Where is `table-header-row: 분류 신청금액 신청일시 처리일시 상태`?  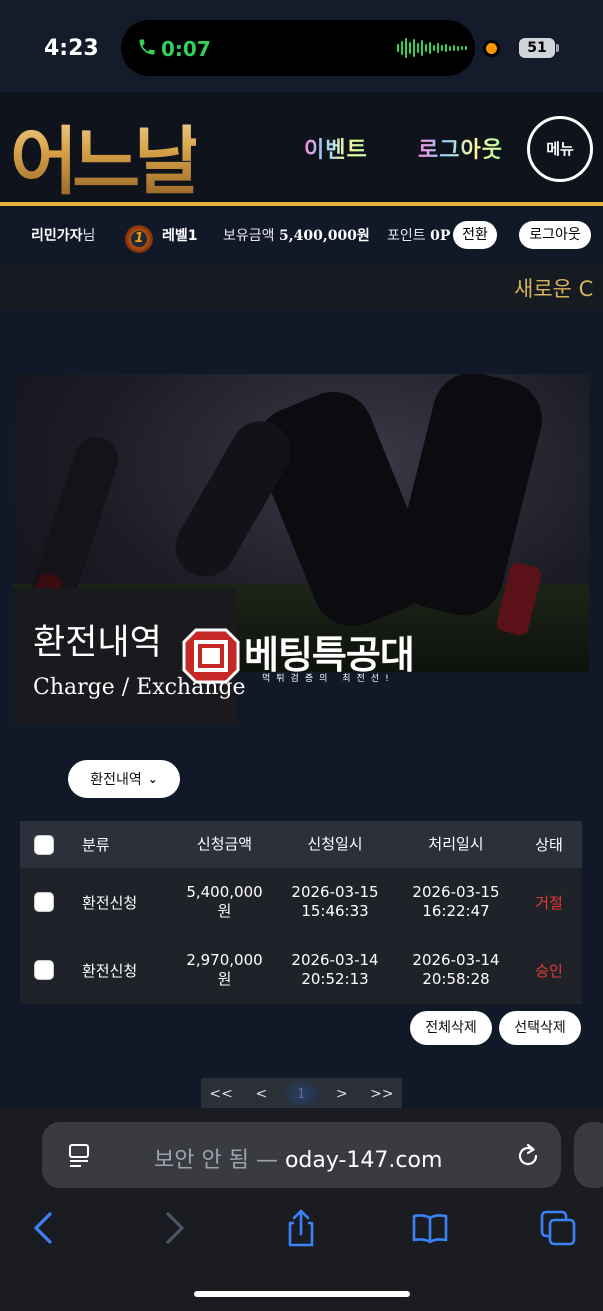 table-header-row: 분류 신청금액 신청일시 처리일시 상태 is located at coordinates (301, 844).